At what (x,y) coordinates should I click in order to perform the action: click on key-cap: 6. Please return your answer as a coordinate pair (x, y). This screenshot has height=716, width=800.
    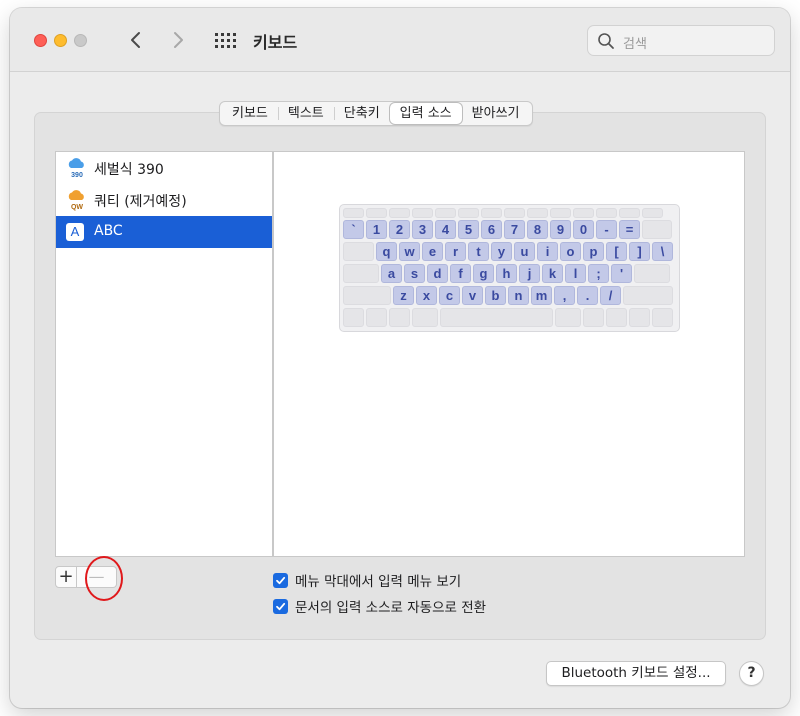
    Looking at the image, I should click on (491, 229).